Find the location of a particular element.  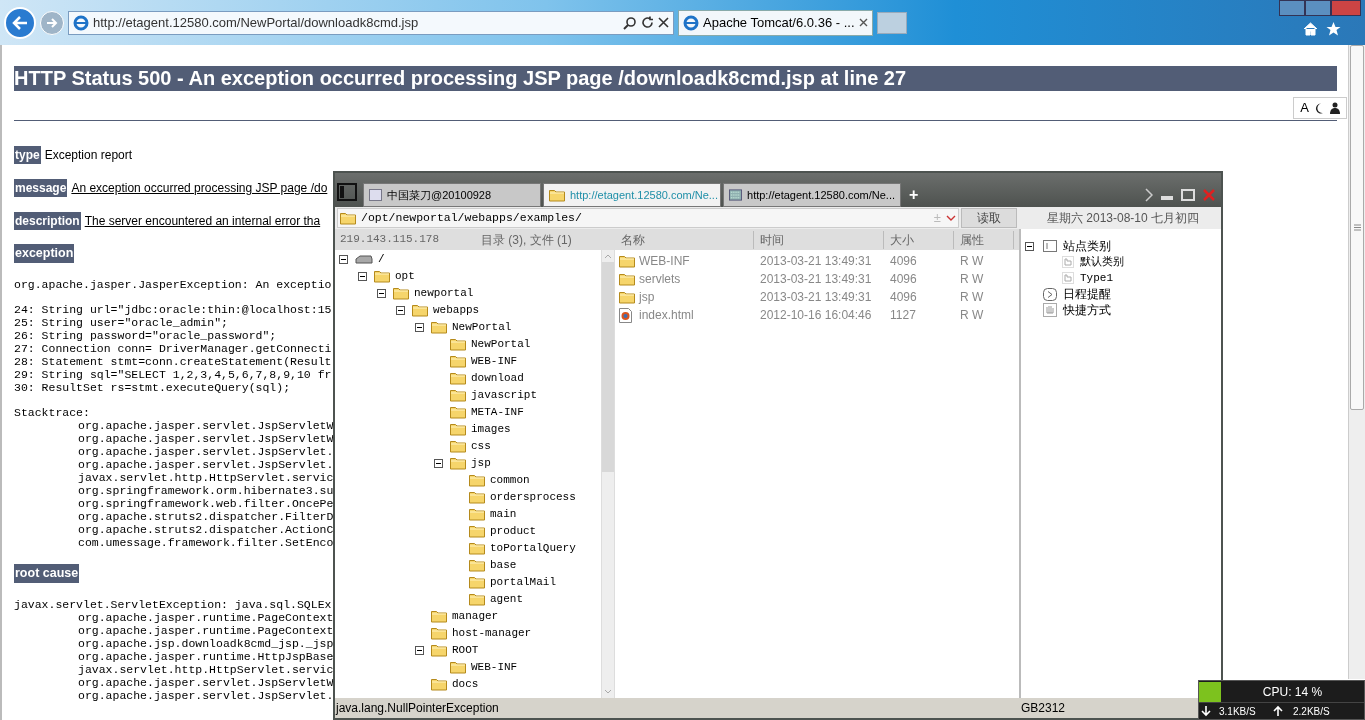

cpu-meter-icon is located at coordinates (1210, 691).